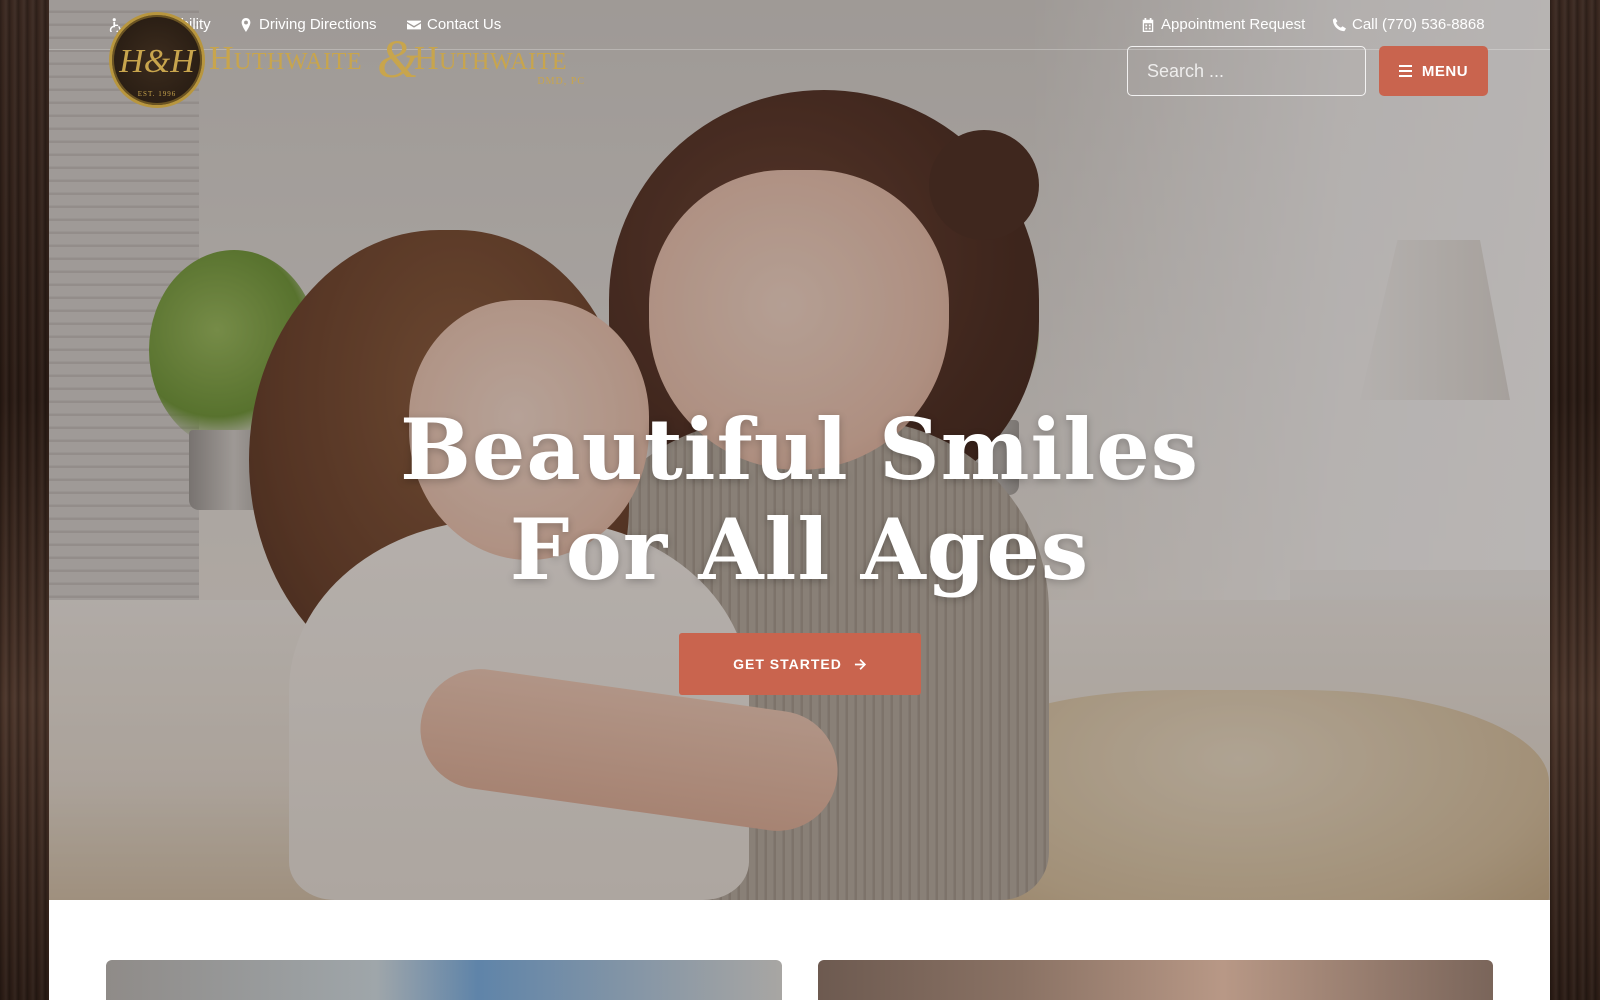  I want to click on logo-ampersand: &, so click(398, 59).